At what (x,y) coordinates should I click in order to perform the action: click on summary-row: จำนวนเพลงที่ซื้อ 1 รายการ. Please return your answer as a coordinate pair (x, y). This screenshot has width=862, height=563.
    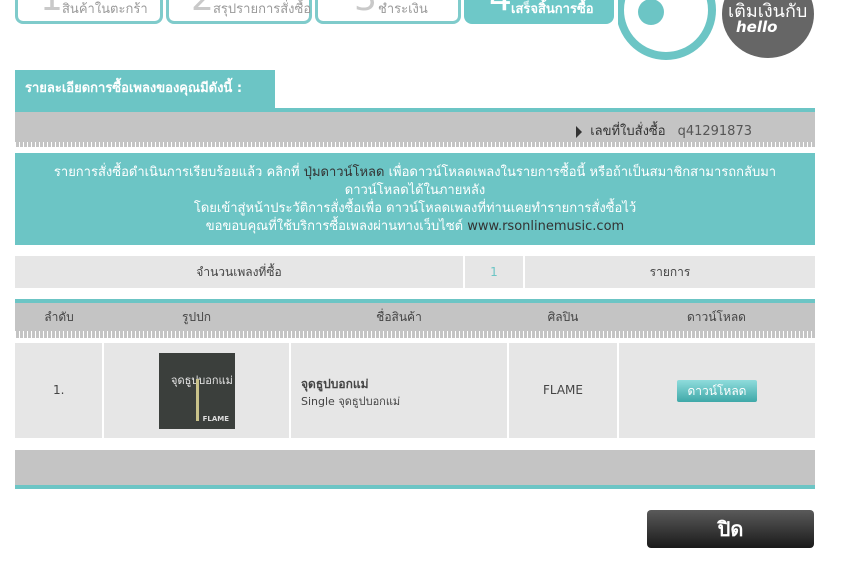
    Looking at the image, I should click on (415, 272).